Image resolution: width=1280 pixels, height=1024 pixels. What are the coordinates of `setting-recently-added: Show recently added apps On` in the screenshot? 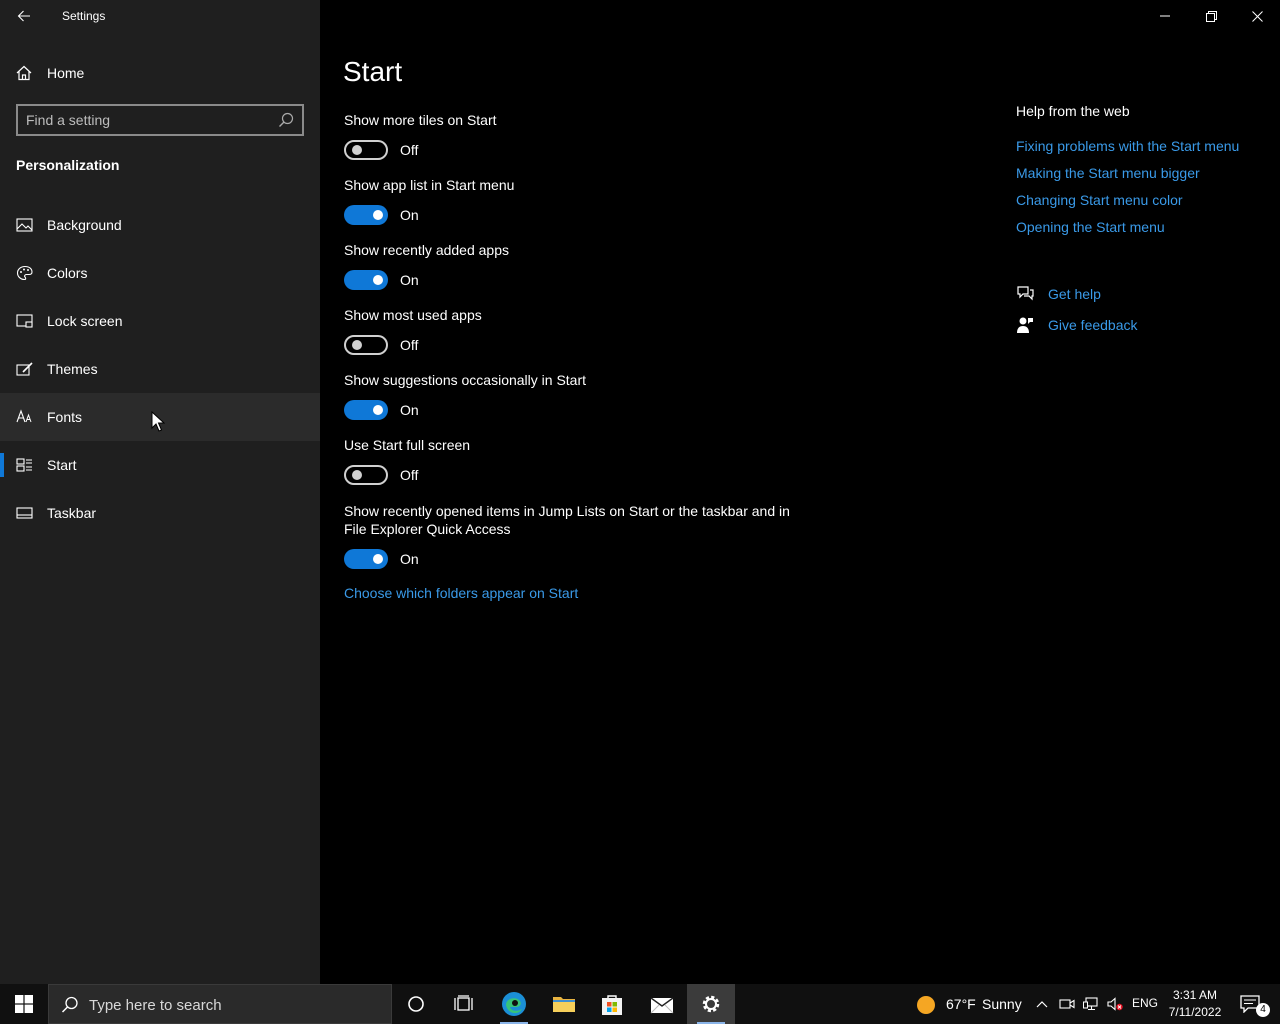 It's located at (574, 267).